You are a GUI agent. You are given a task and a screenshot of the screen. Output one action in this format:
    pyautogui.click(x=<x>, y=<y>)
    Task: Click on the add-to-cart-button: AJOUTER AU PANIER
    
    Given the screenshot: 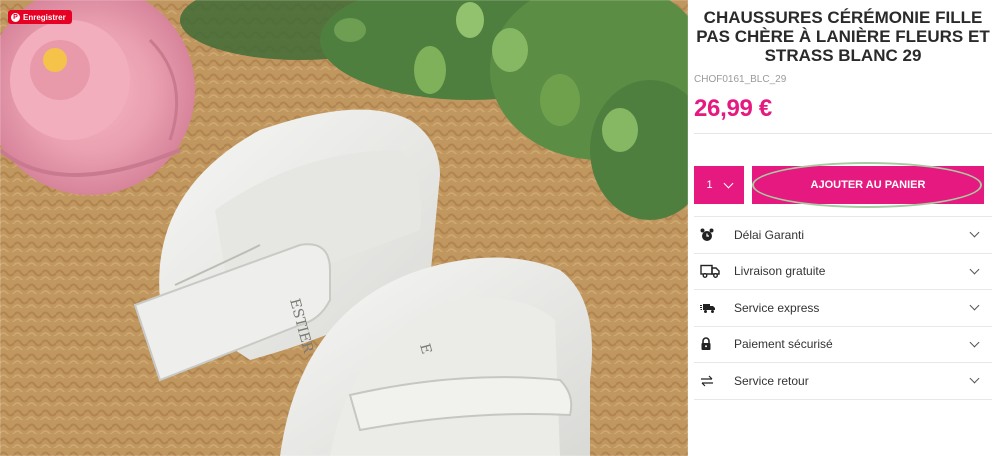 What is the action you would take?
    pyautogui.click(x=868, y=185)
    